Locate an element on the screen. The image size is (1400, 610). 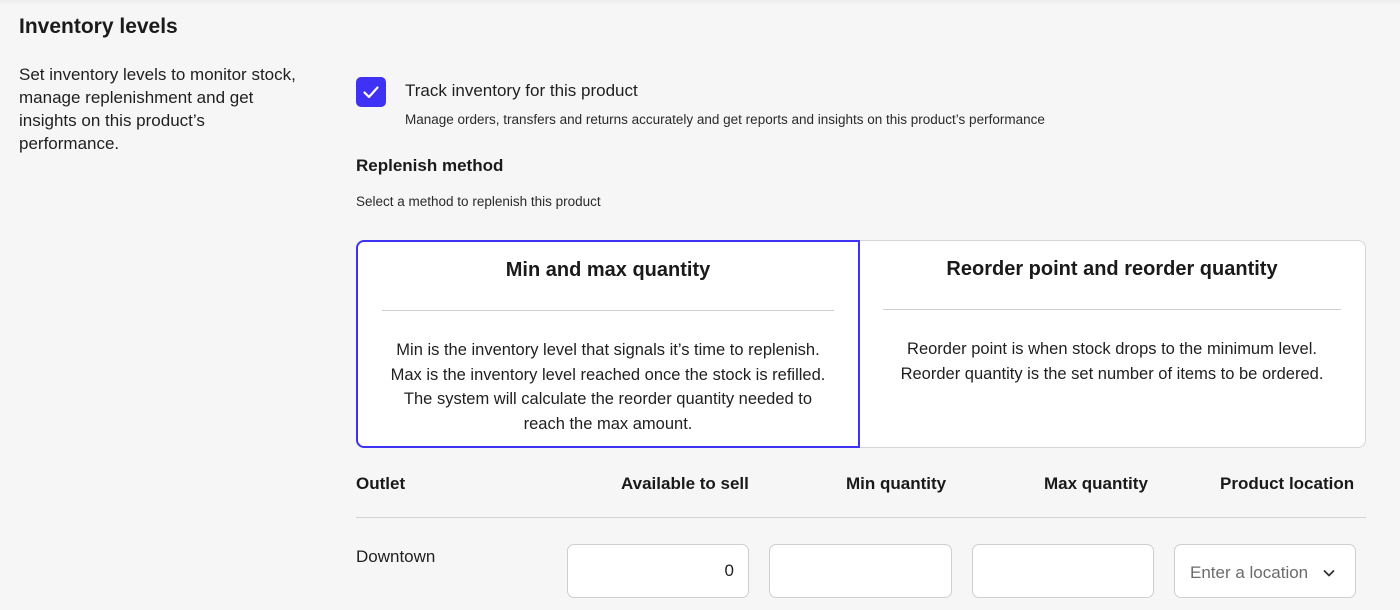
chevron-down-icon is located at coordinates (1329, 573).